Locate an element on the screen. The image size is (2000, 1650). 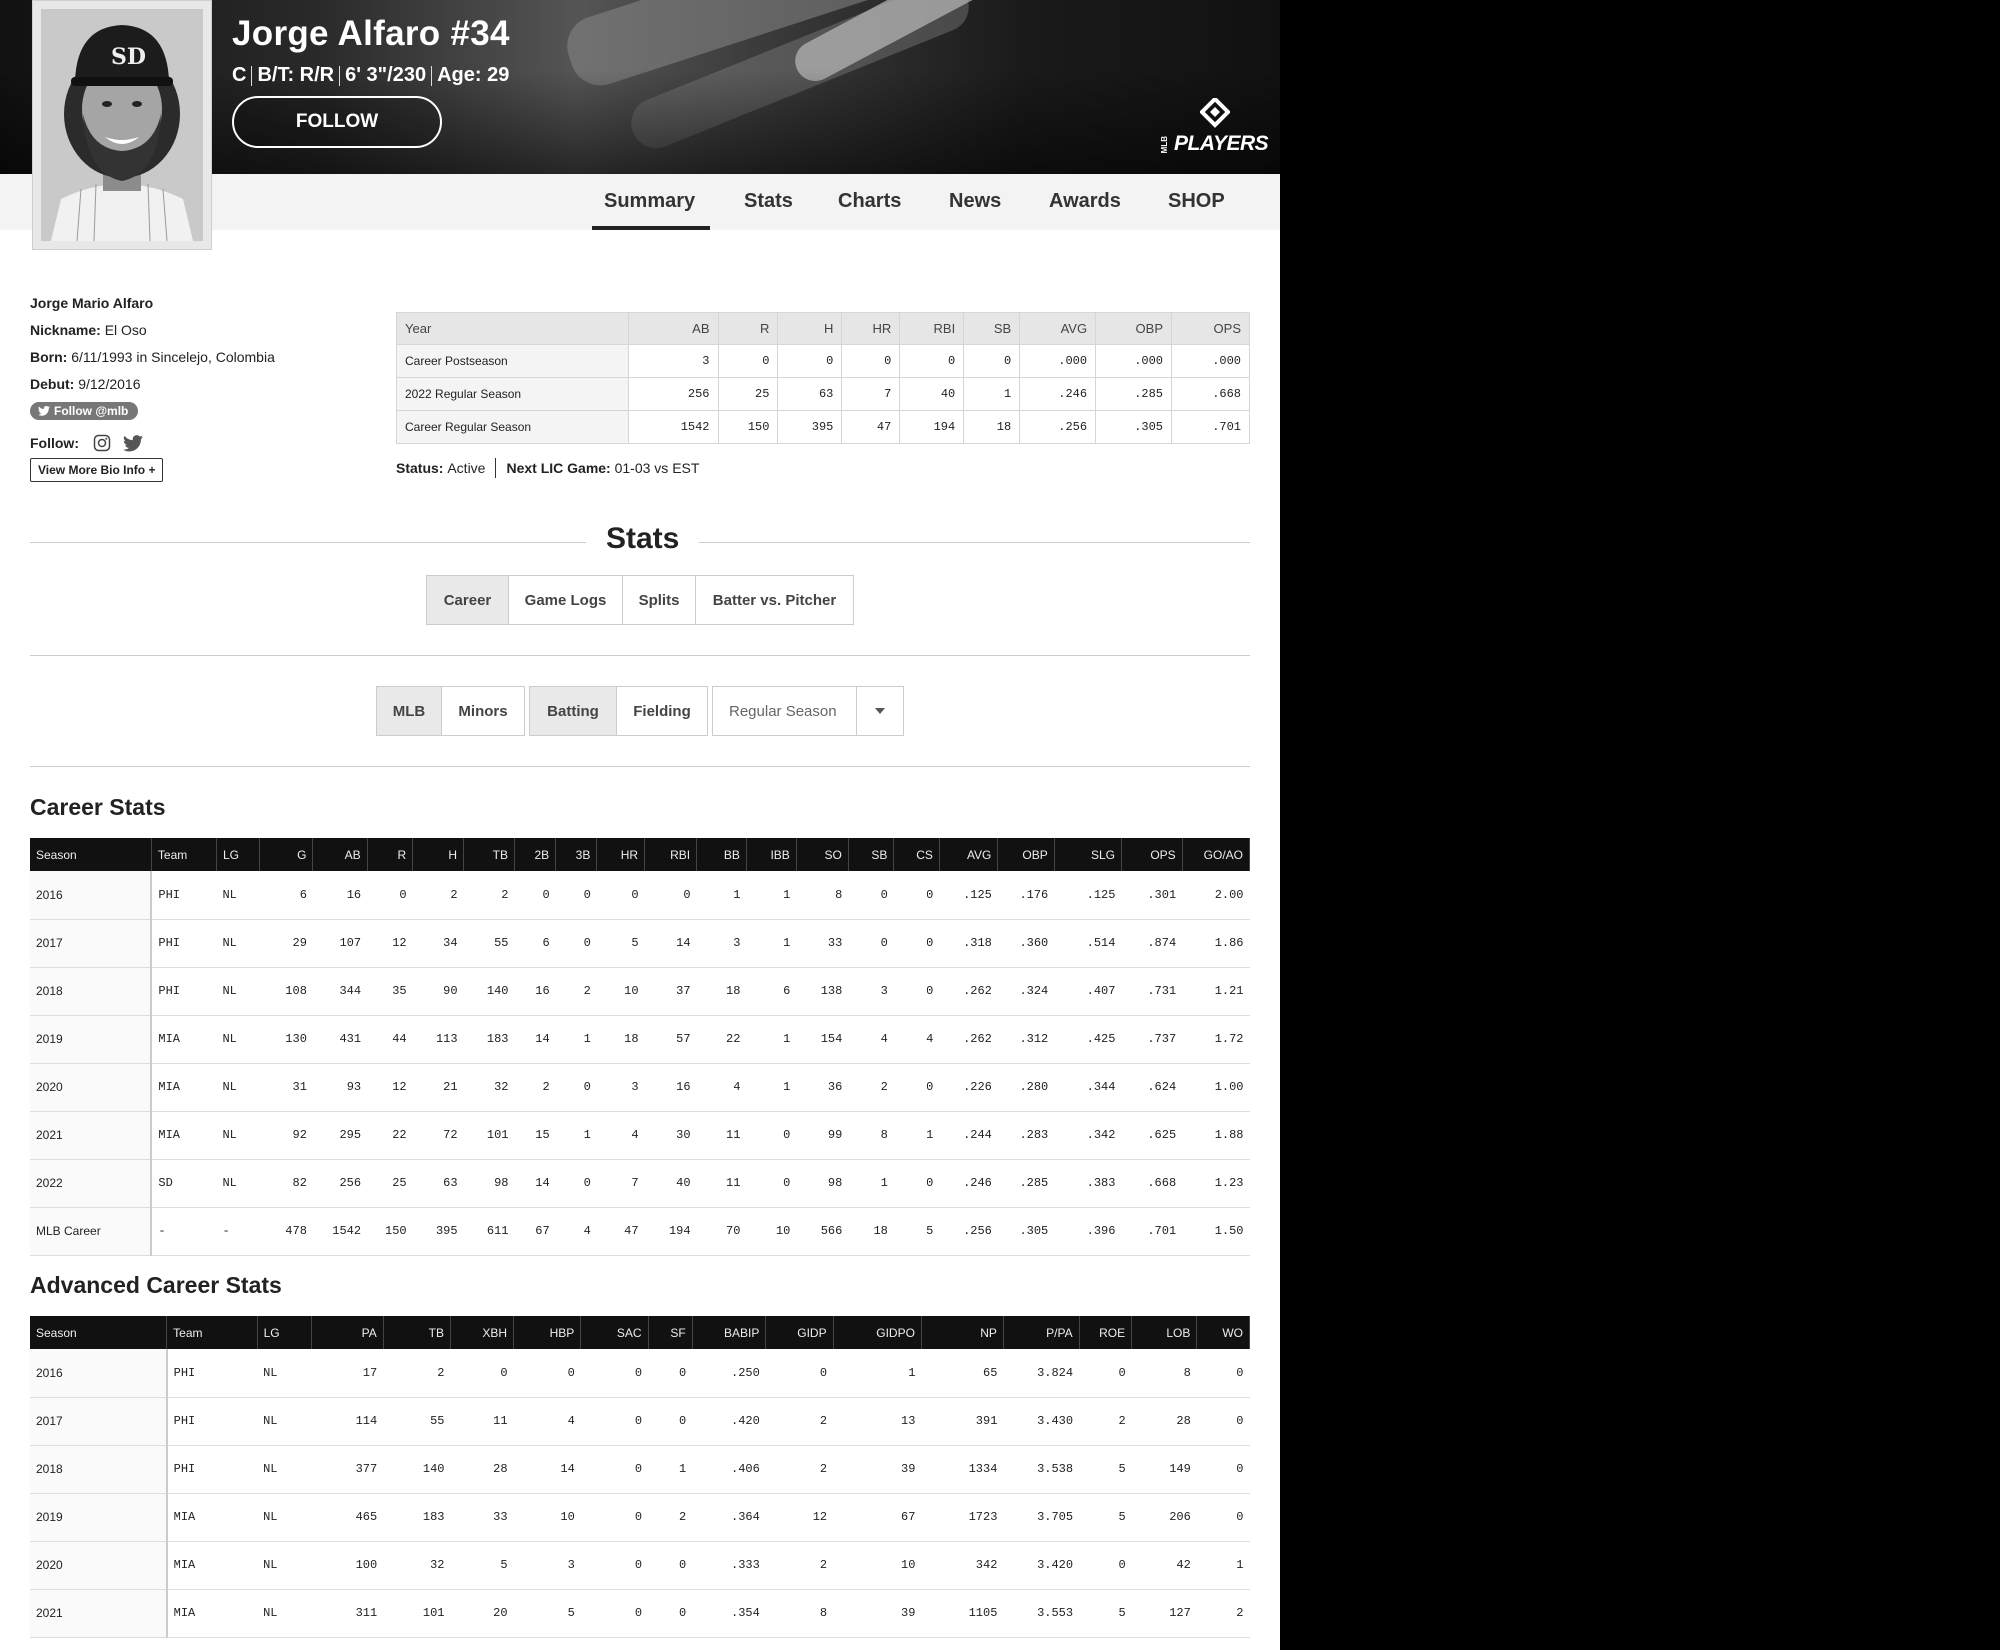
column-header: NP is located at coordinates (962, 1332).